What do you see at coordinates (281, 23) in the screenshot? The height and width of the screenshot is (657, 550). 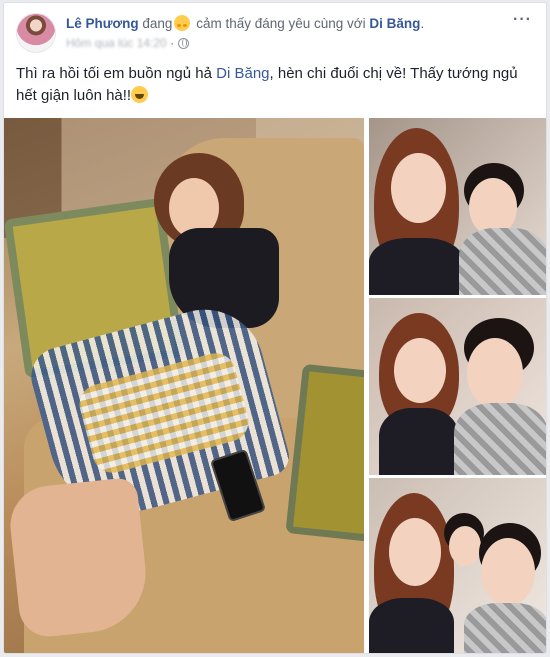 I see `feeling-text: cảm thấy đáng yêu cùng với` at bounding box center [281, 23].